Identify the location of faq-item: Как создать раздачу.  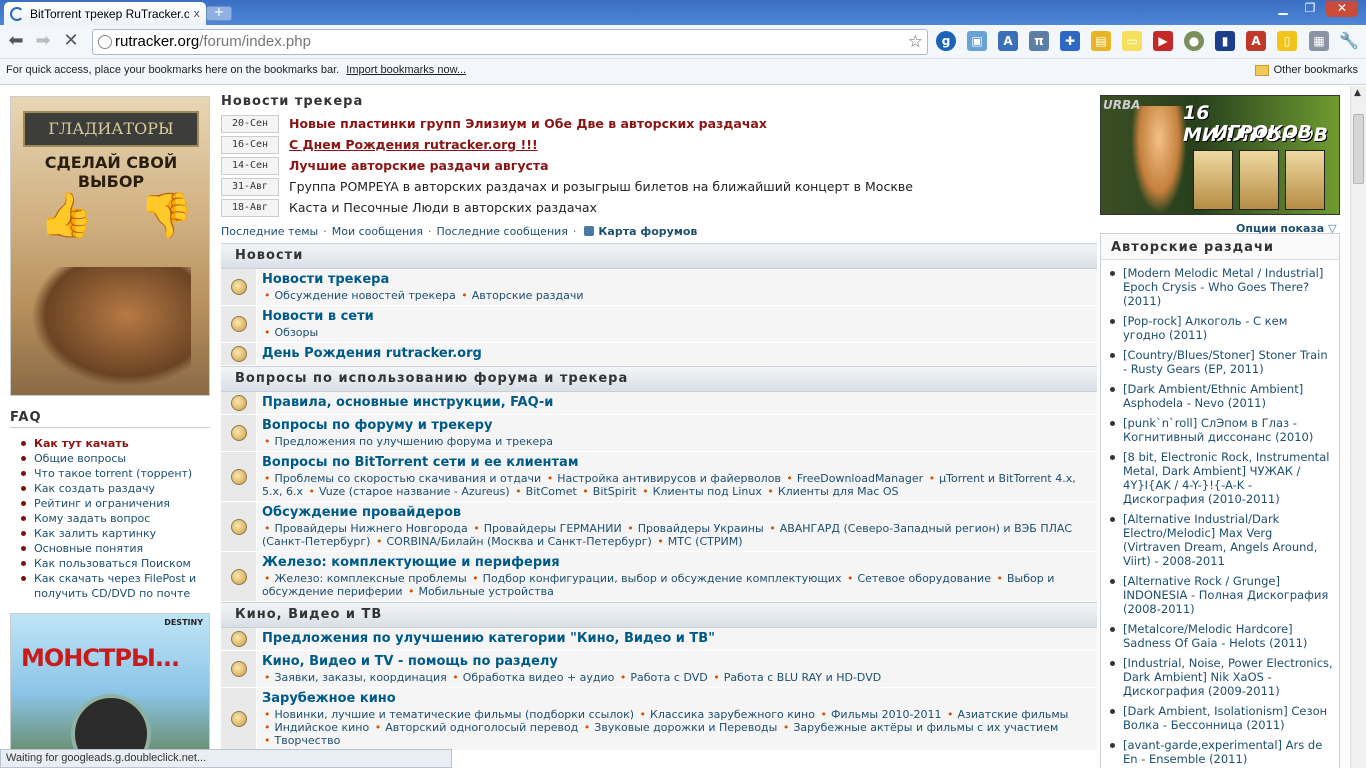
(110, 488).